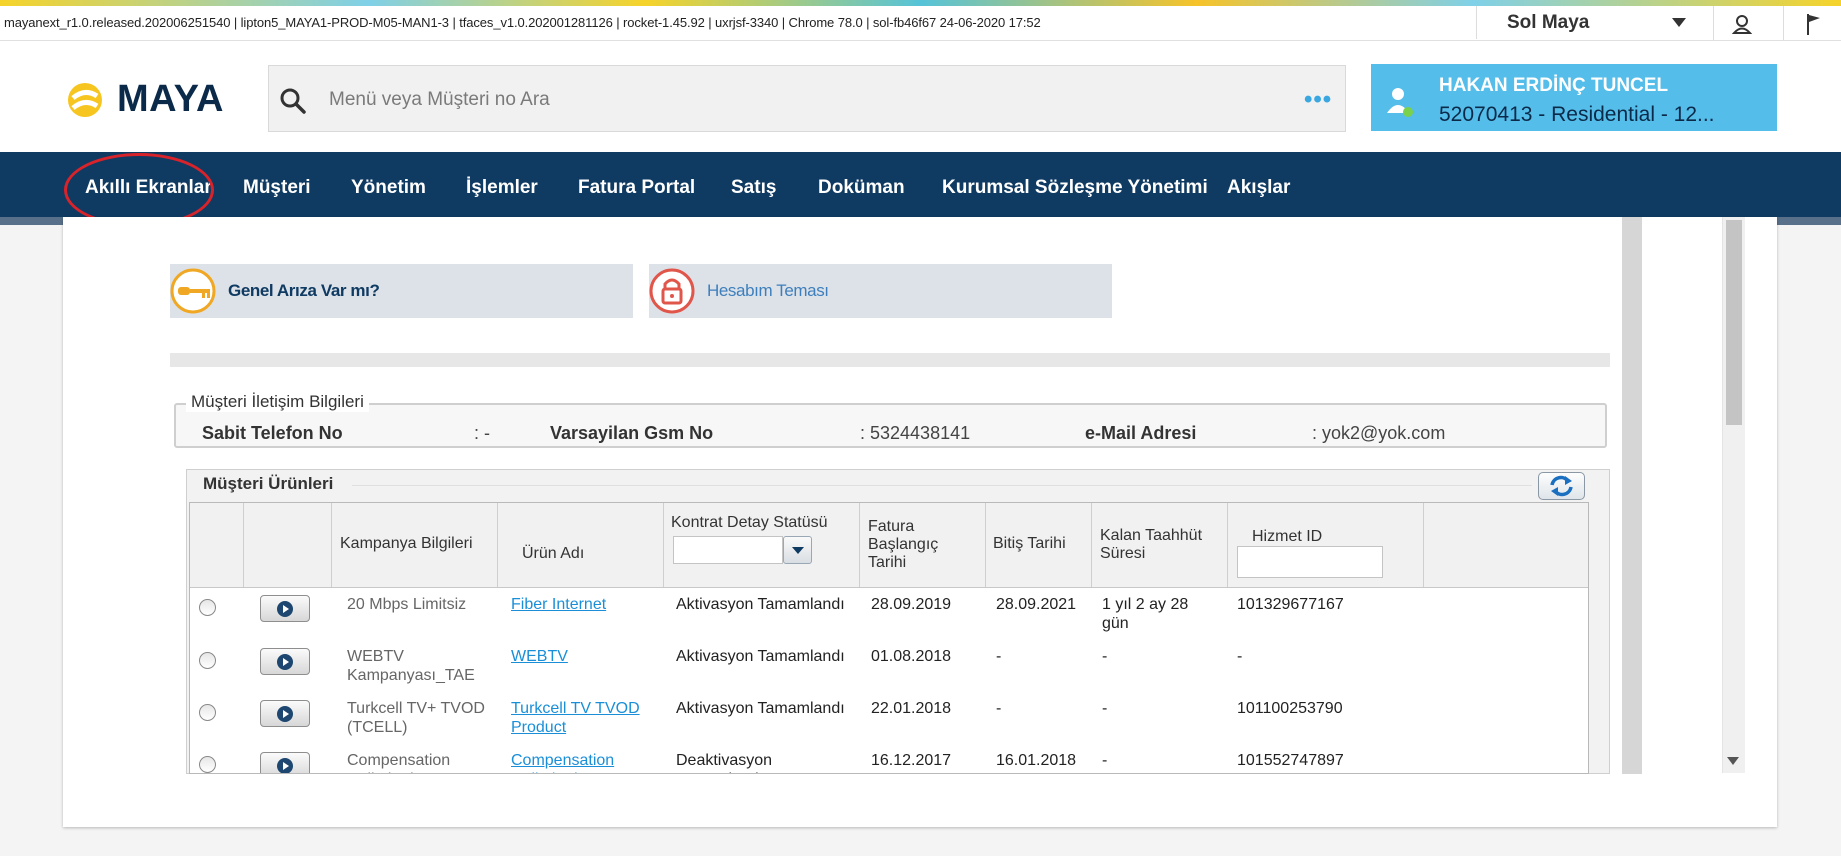  I want to click on maya-logo-icon, so click(85, 101).